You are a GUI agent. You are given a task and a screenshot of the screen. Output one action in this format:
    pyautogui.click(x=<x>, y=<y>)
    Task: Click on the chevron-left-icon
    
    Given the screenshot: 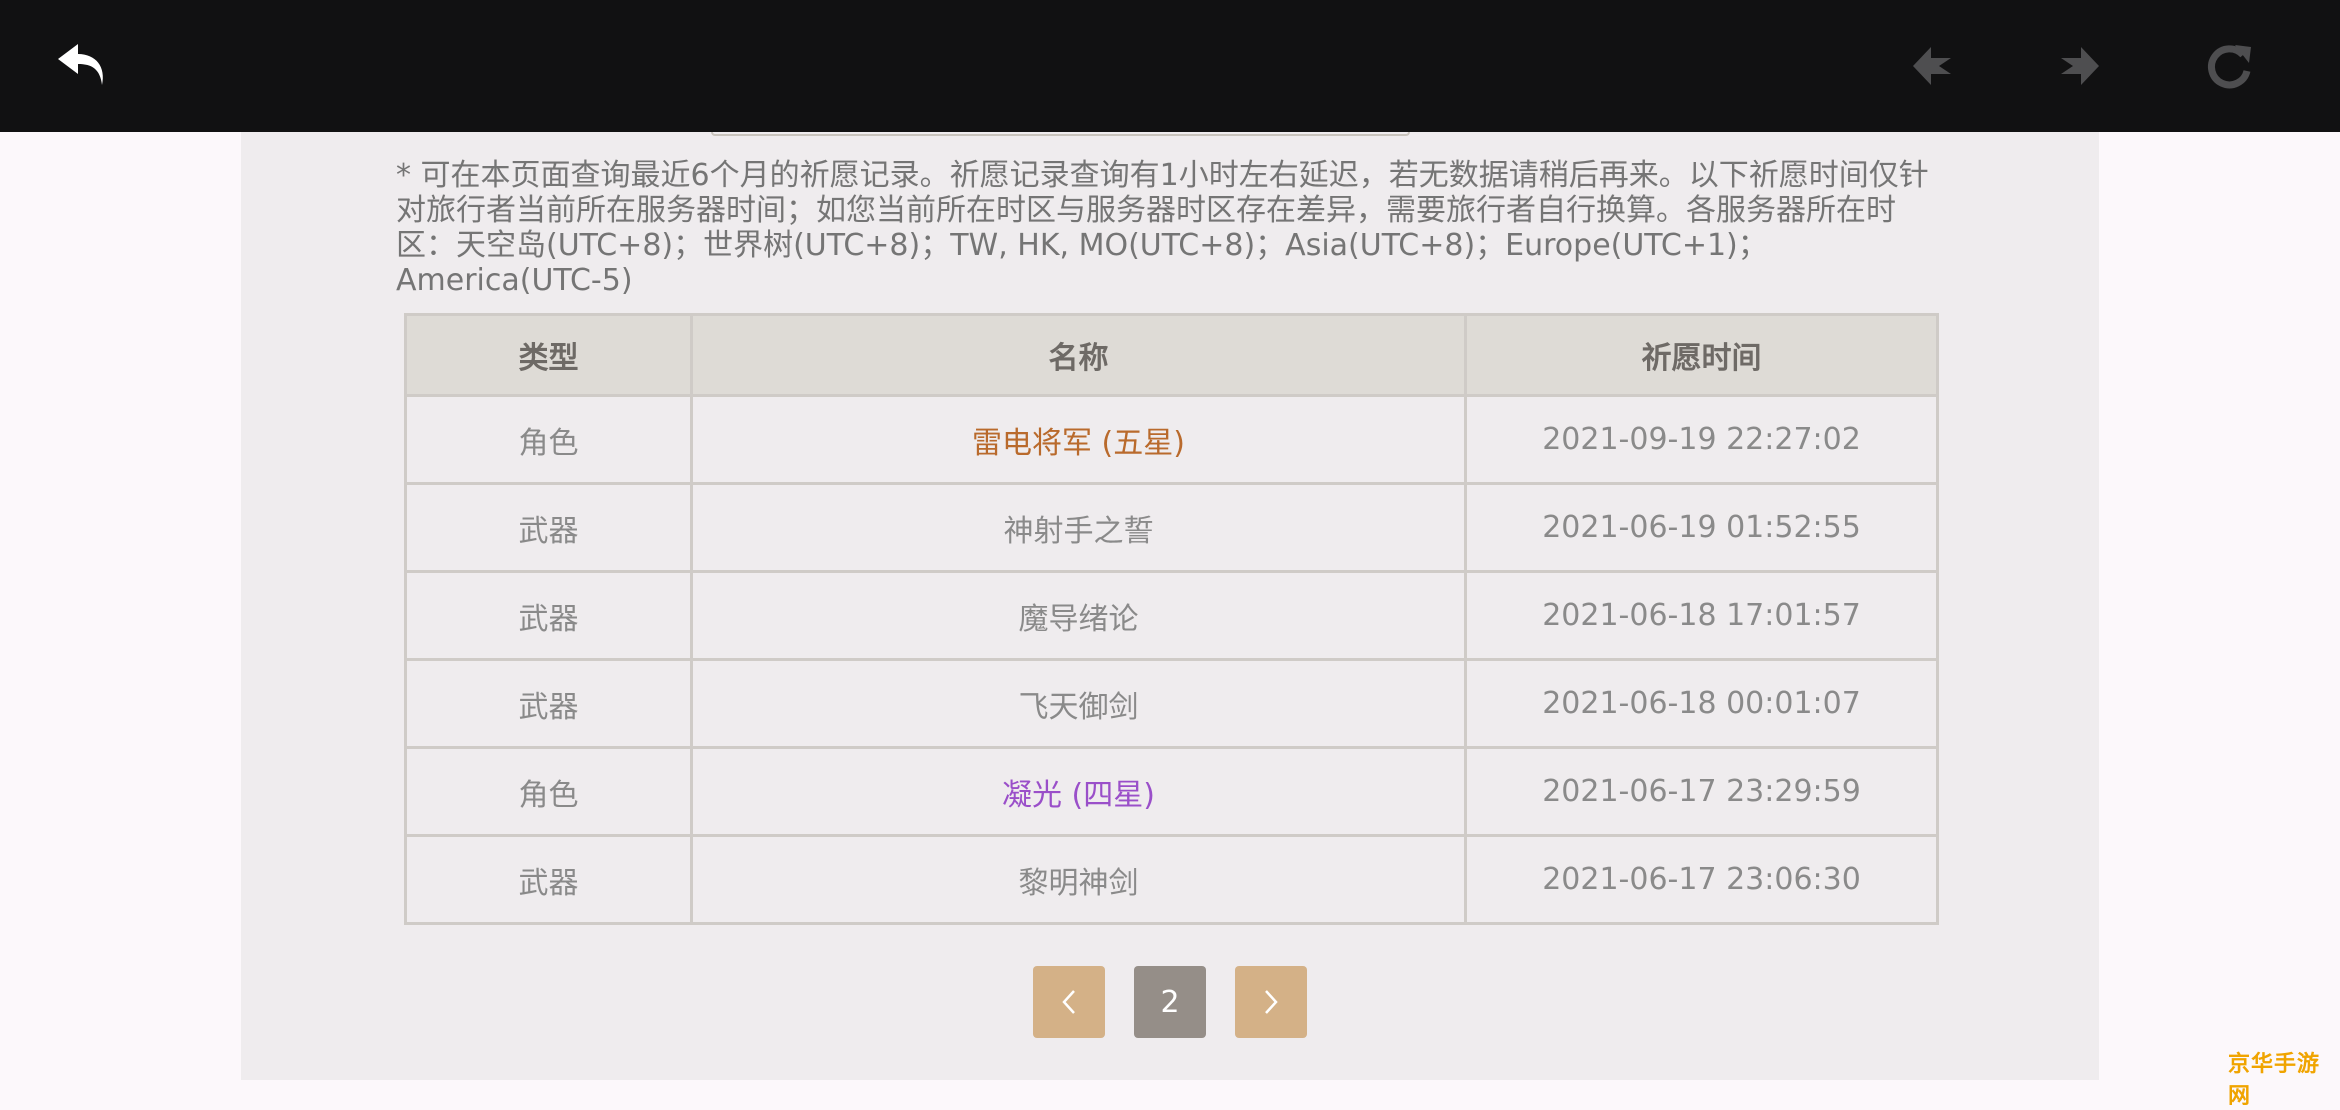 What is the action you would take?
    pyautogui.click(x=1068, y=1002)
    